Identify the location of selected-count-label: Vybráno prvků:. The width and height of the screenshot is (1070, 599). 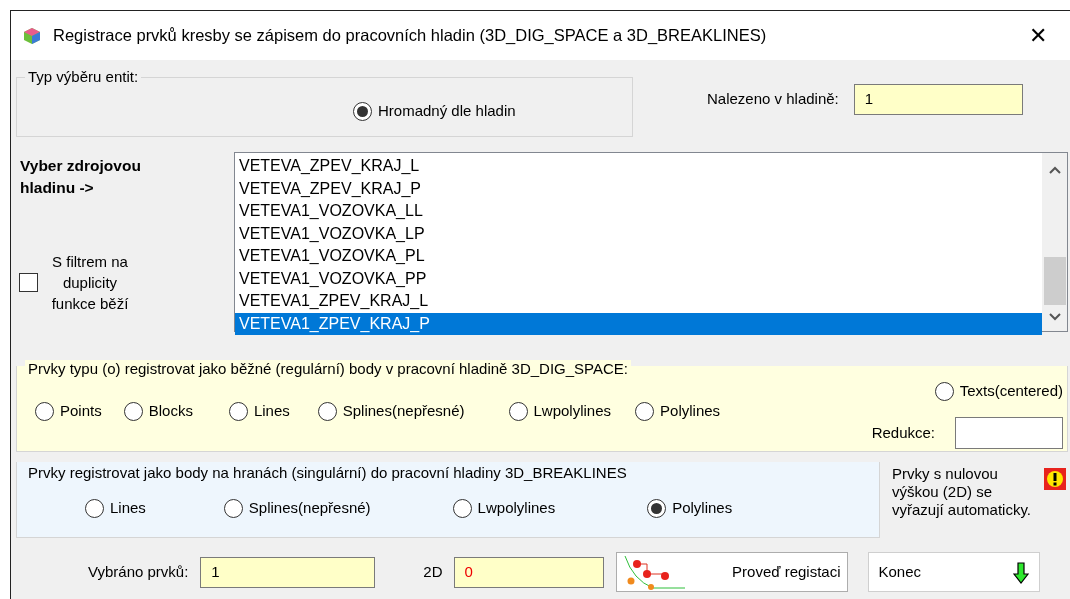
(138, 571).